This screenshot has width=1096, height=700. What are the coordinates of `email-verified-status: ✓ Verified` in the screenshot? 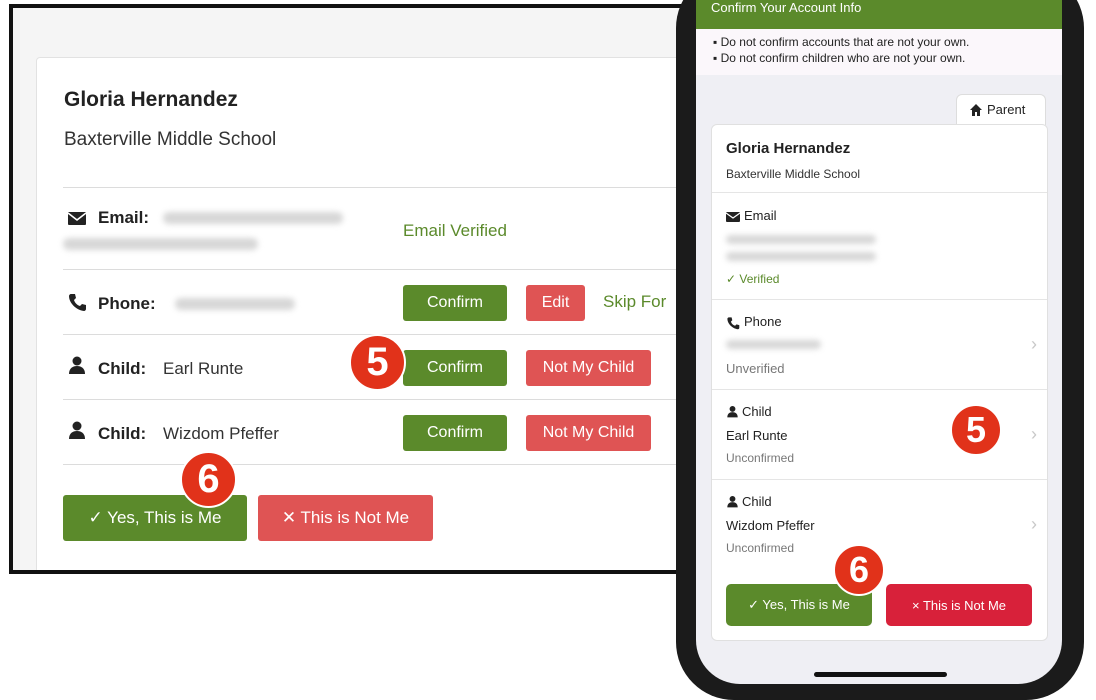 It's located at (753, 279).